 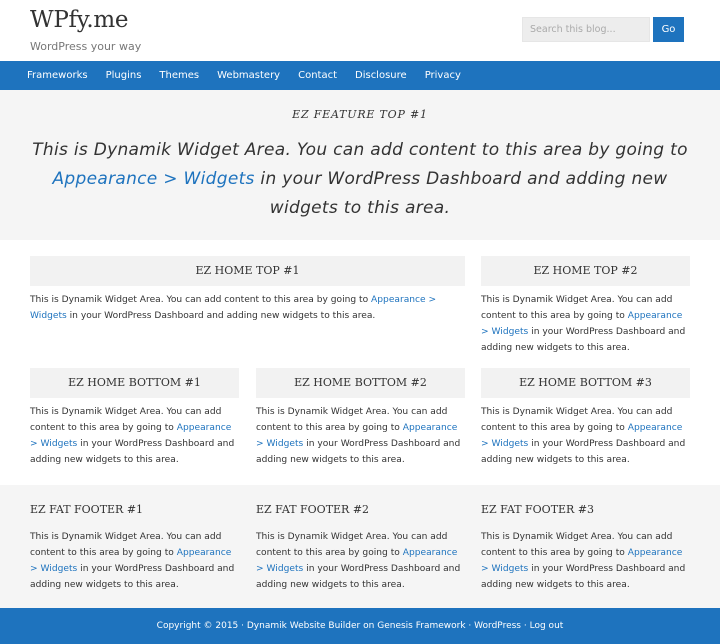 What do you see at coordinates (124, 75) in the screenshot?
I see `nav-item-plugins: Plugins` at bounding box center [124, 75].